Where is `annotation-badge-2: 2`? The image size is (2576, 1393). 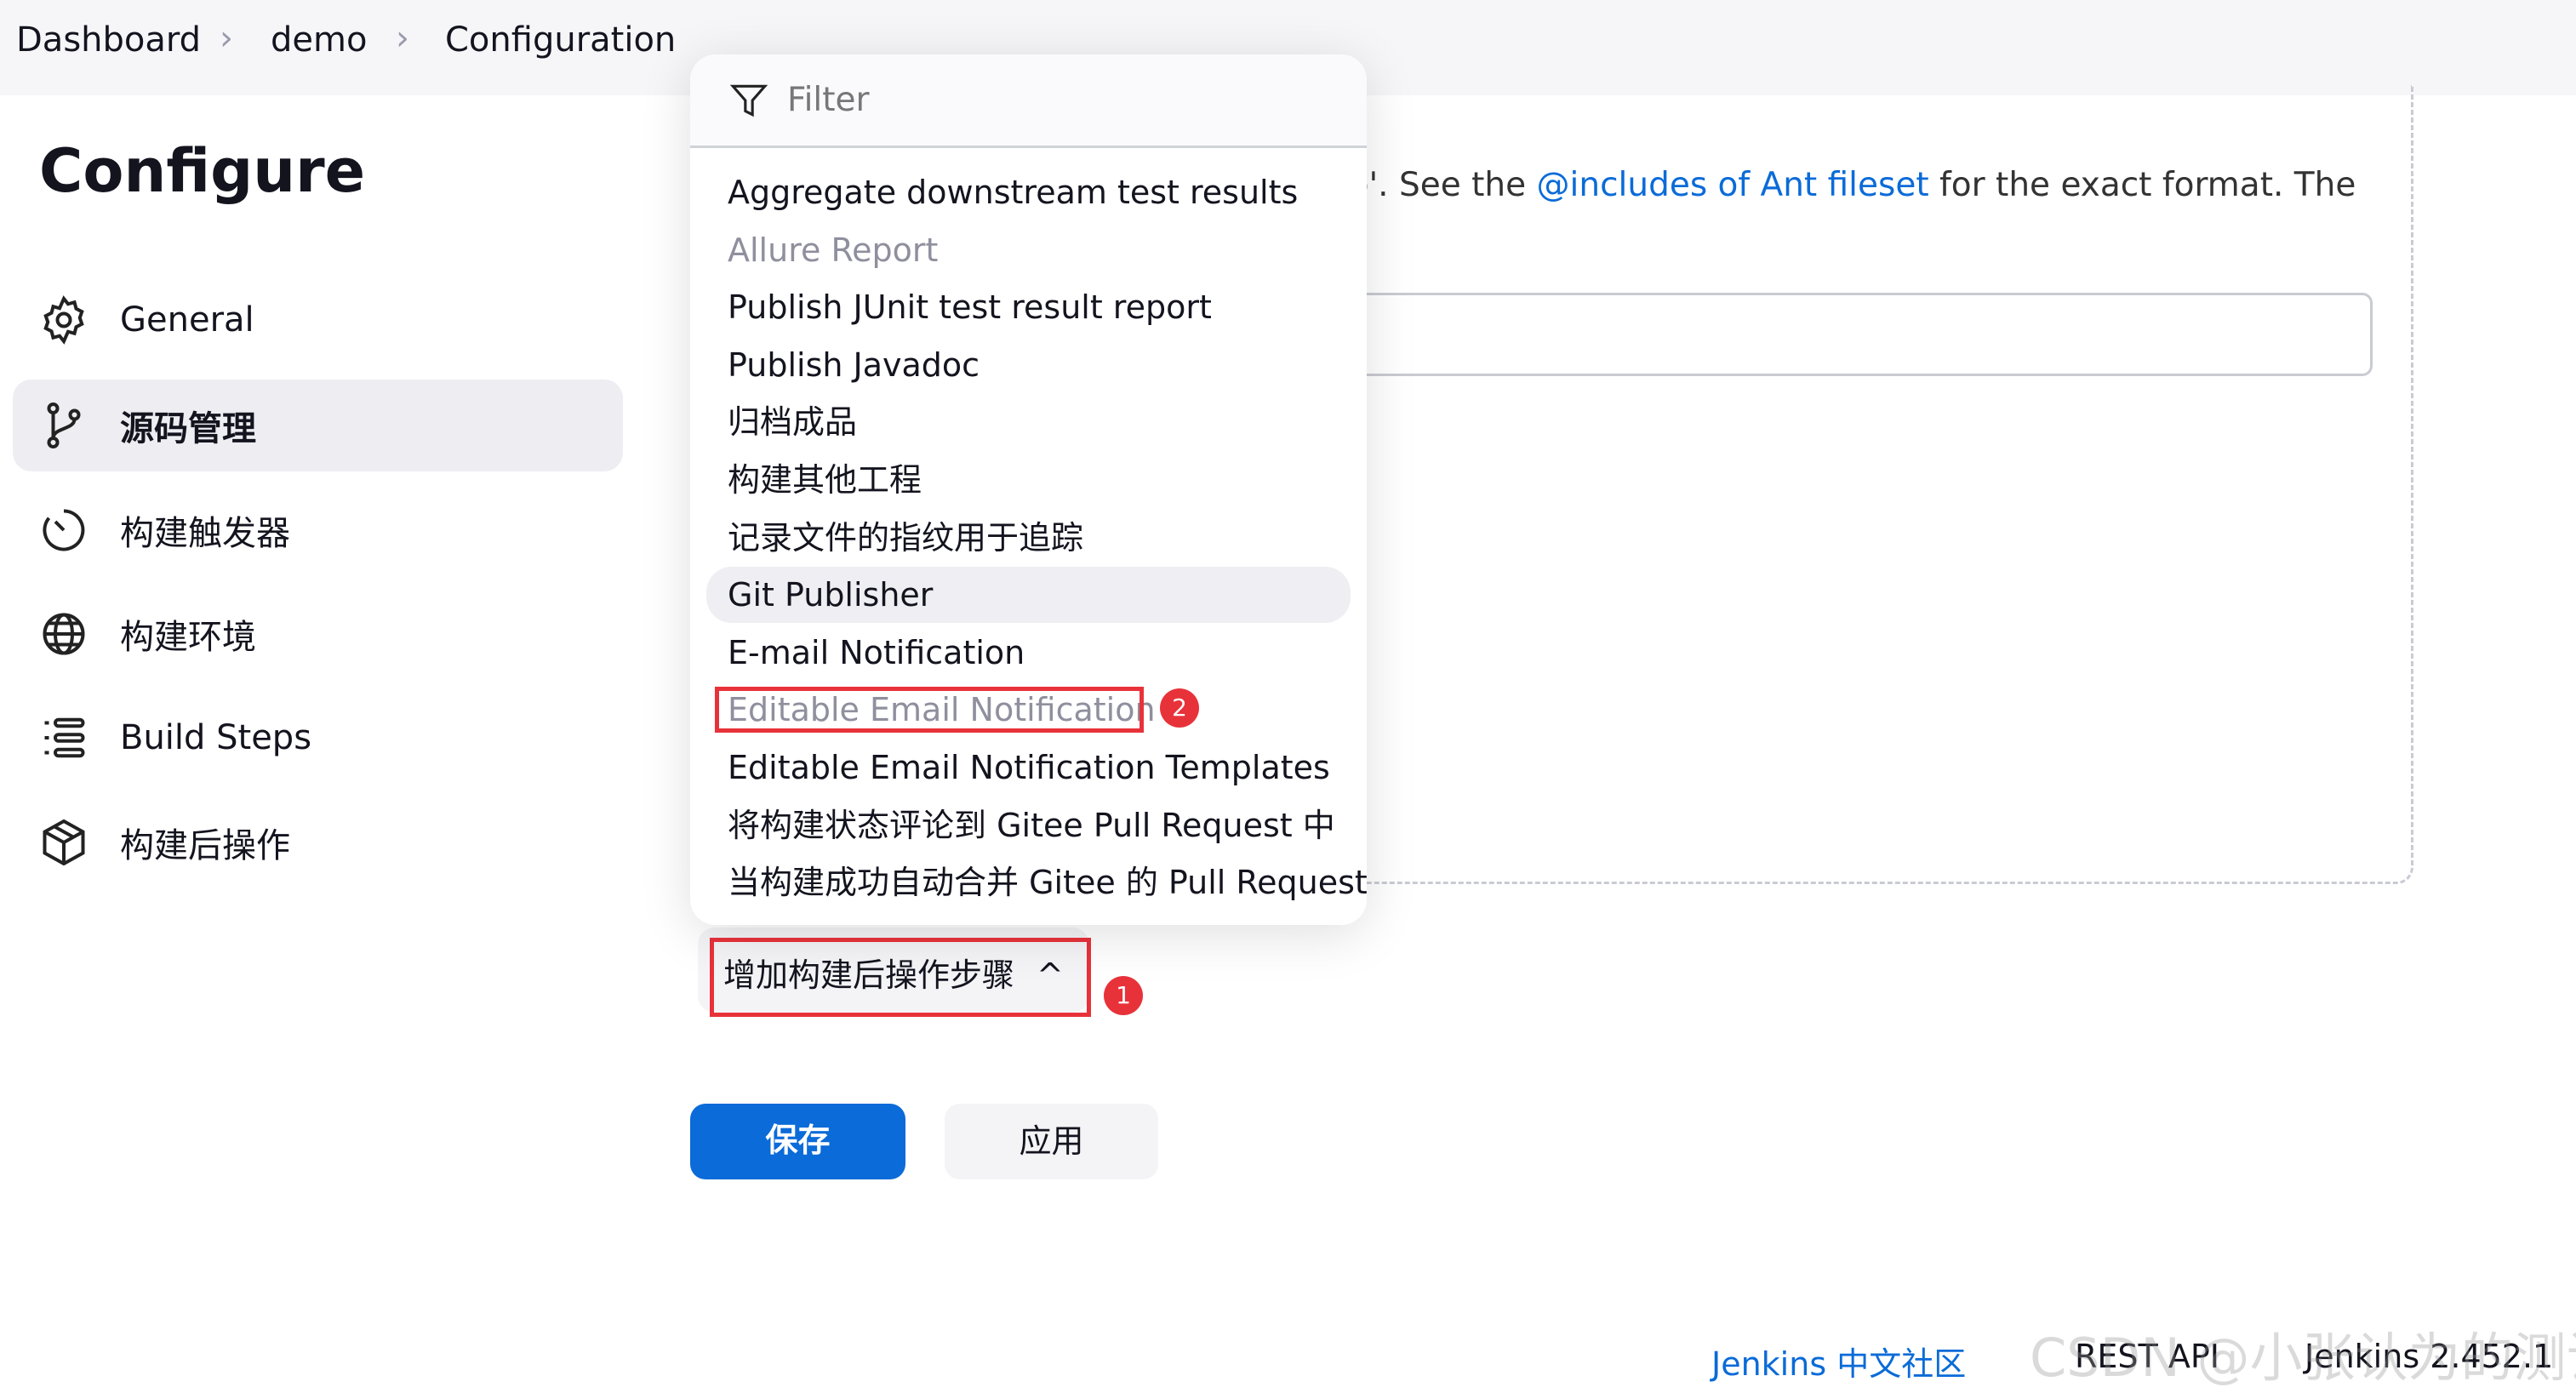
annotation-badge-2: 2 is located at coordinates (1179, 708).